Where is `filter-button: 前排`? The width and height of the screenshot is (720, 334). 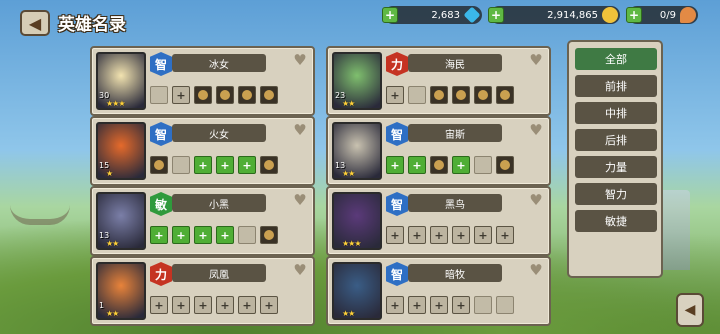
filter-button: 前排 is located at coordinates (616, 86).